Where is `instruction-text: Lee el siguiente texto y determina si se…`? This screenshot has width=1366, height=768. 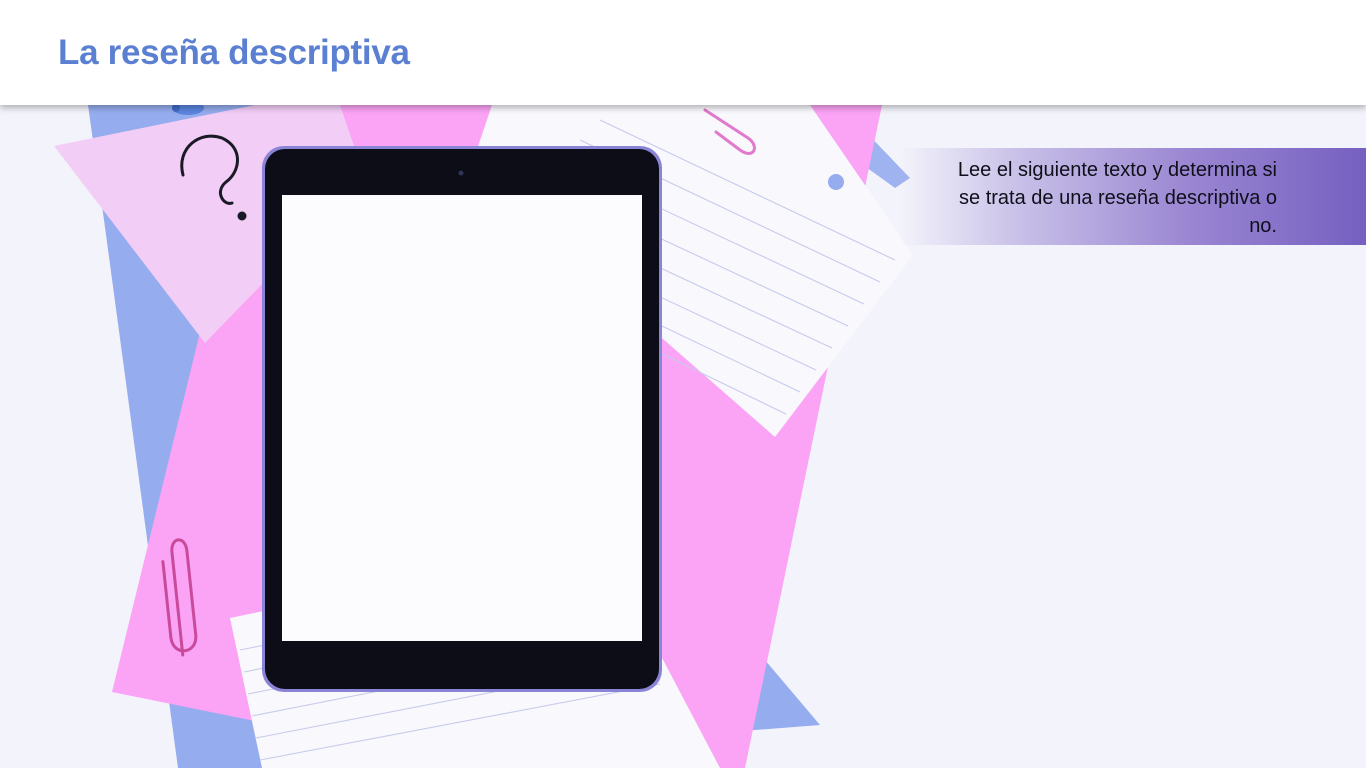
instruction-text: Lee el siguiente texto y determina si se… is located at coordinates (1117, 198).